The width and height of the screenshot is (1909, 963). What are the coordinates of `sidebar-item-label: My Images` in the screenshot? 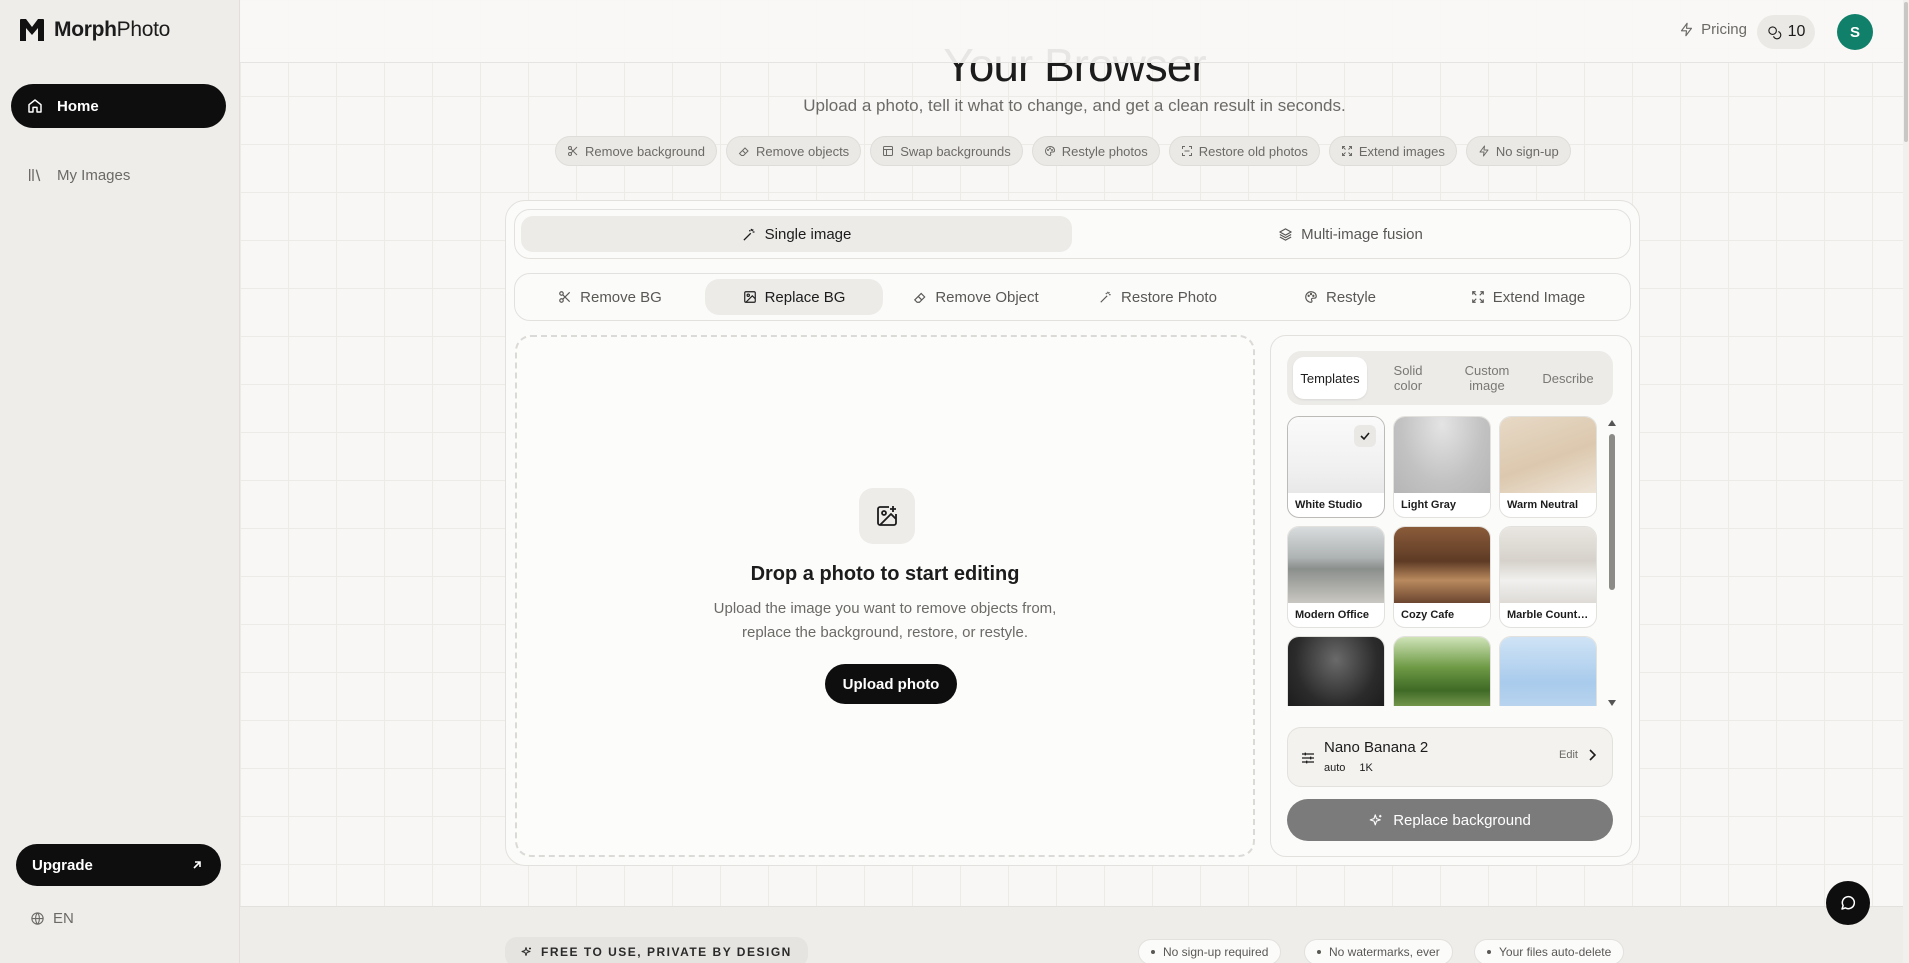 It's located at (94, 175).